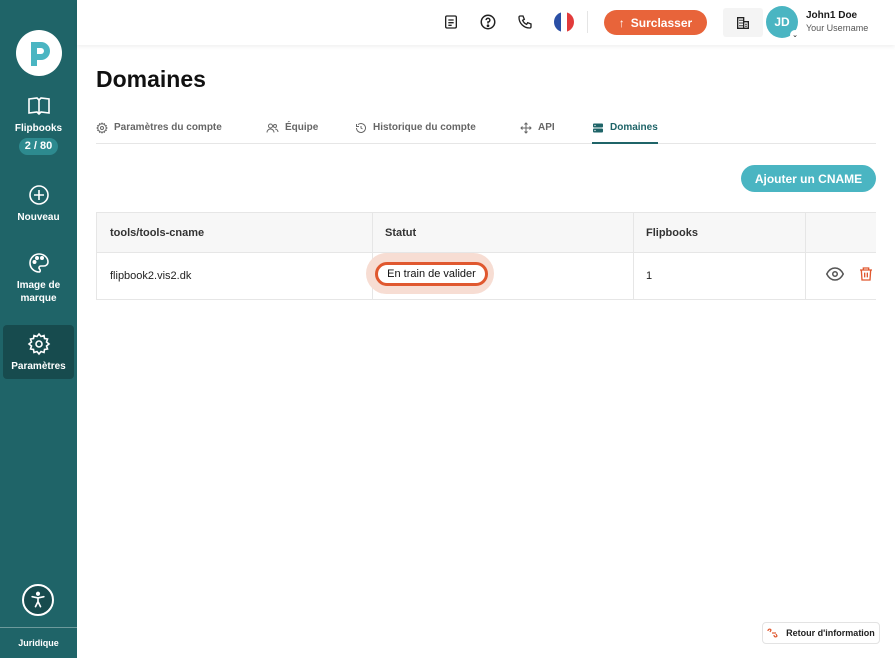 This screenshot has height=658, width=895. I want to click on column-header-flipbooks: Flipbooks, so click(672, 232).